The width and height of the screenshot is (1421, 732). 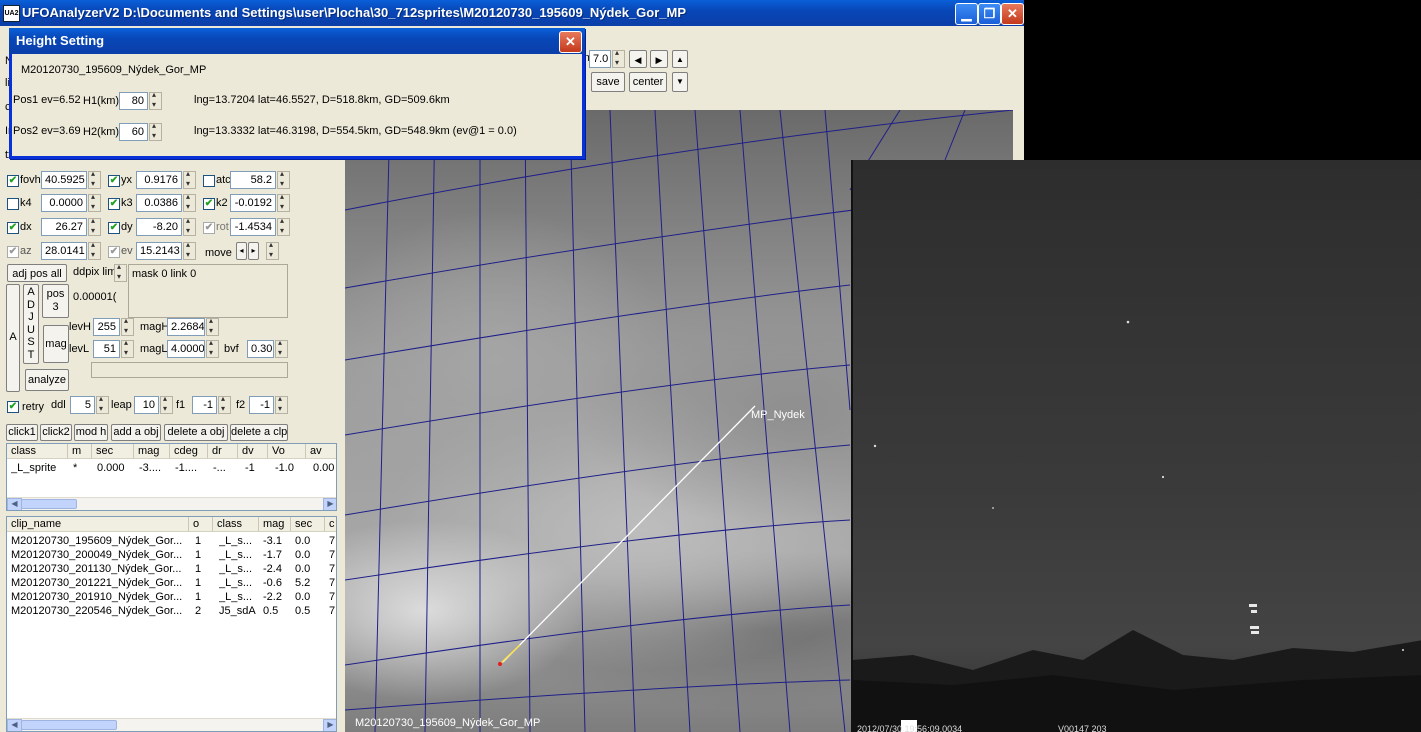 What do you see at coordinates (321, 451) in the screenshot?
I see `obj-col-av: av` at bounding box center [321, 451].